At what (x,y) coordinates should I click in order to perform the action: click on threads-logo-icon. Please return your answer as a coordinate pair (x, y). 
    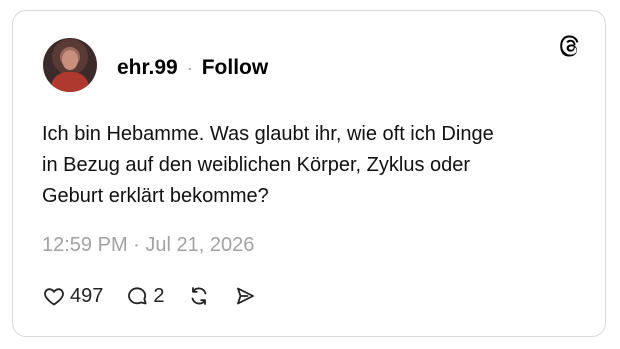
    Looking at the image, I should click on (570, 46).